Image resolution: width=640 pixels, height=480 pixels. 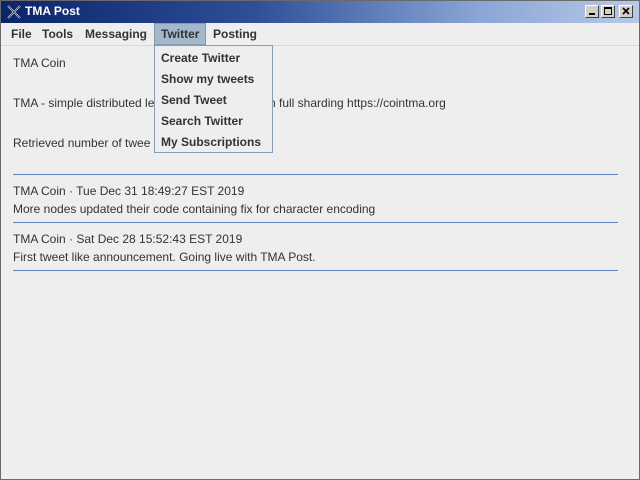 I want to click on menu-item-show-my-tweets: Show my tweets, so click(x=207, y=79).